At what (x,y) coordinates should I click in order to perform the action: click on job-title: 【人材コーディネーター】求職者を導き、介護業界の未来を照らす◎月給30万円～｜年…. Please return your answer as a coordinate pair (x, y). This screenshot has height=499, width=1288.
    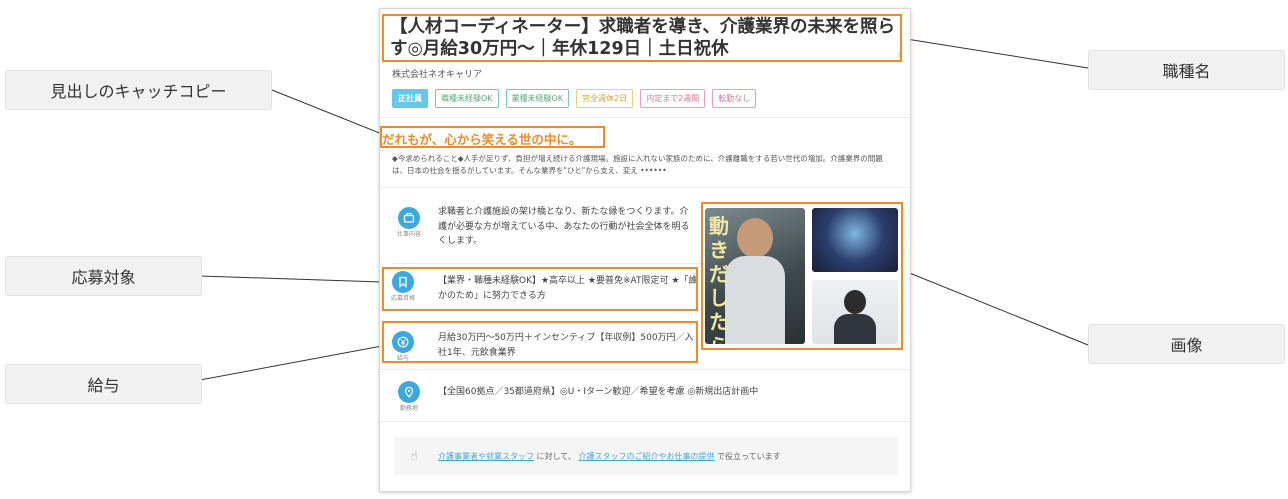
    Looking at the image, I should click on (646, 38).